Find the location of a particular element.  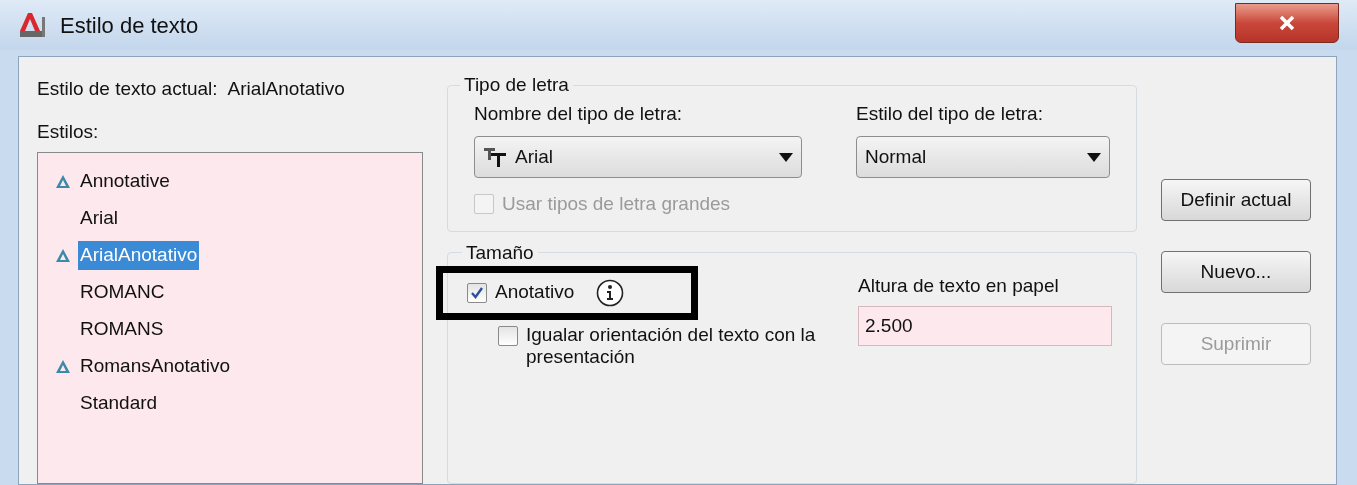

dropdown-value: Normal is located at coordinates (896, 156).